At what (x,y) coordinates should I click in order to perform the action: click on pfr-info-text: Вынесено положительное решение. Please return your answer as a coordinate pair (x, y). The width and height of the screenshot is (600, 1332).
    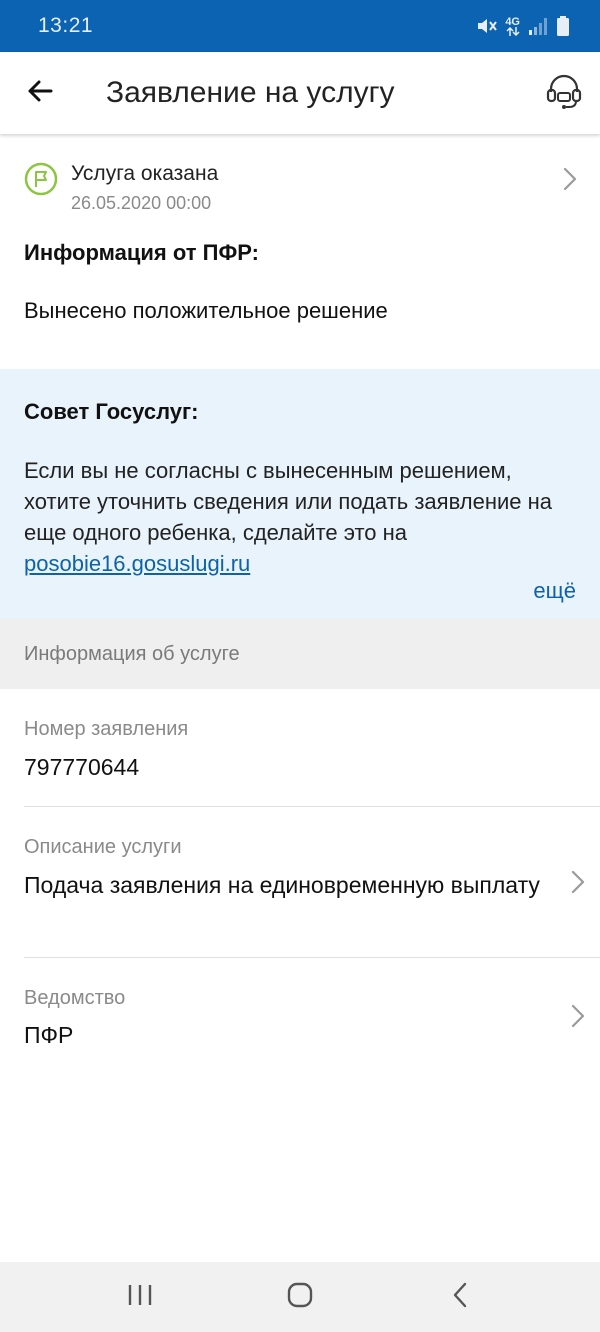
    Looking at the image, I should click on (206, 310).